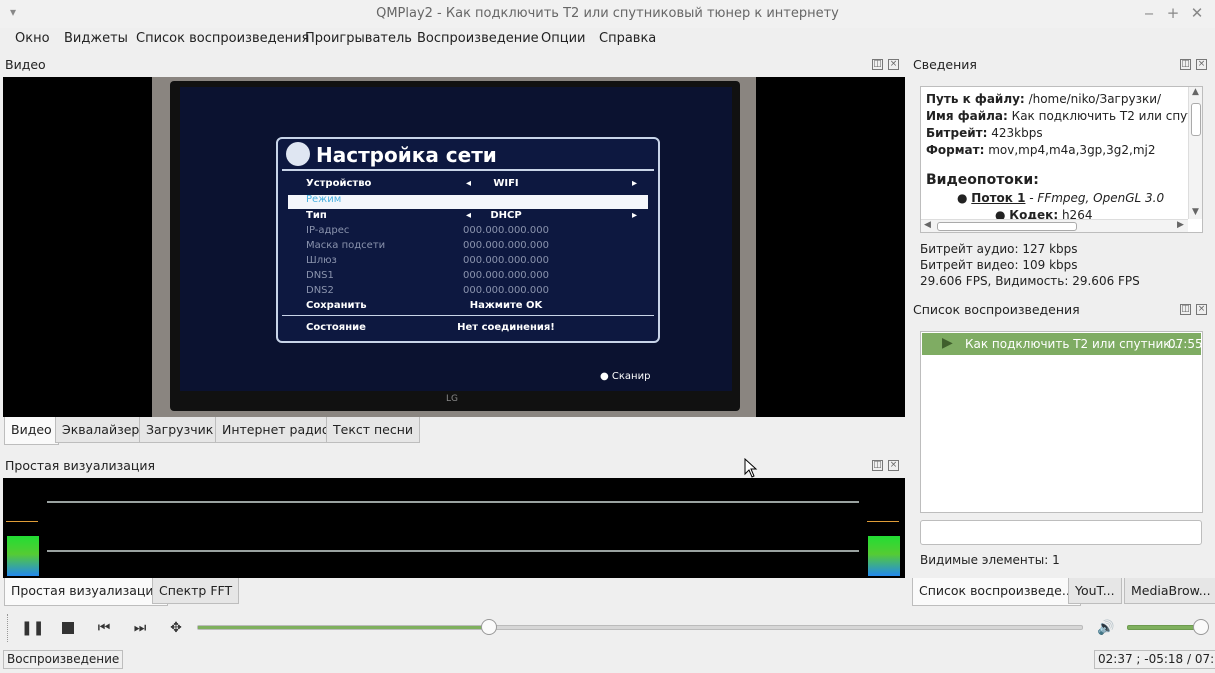  What do you see at coordinates (196, 591) in the screenshot?
I see `tab-fft-spectrum: Спектр FFT` at bounding box center [196, 591].